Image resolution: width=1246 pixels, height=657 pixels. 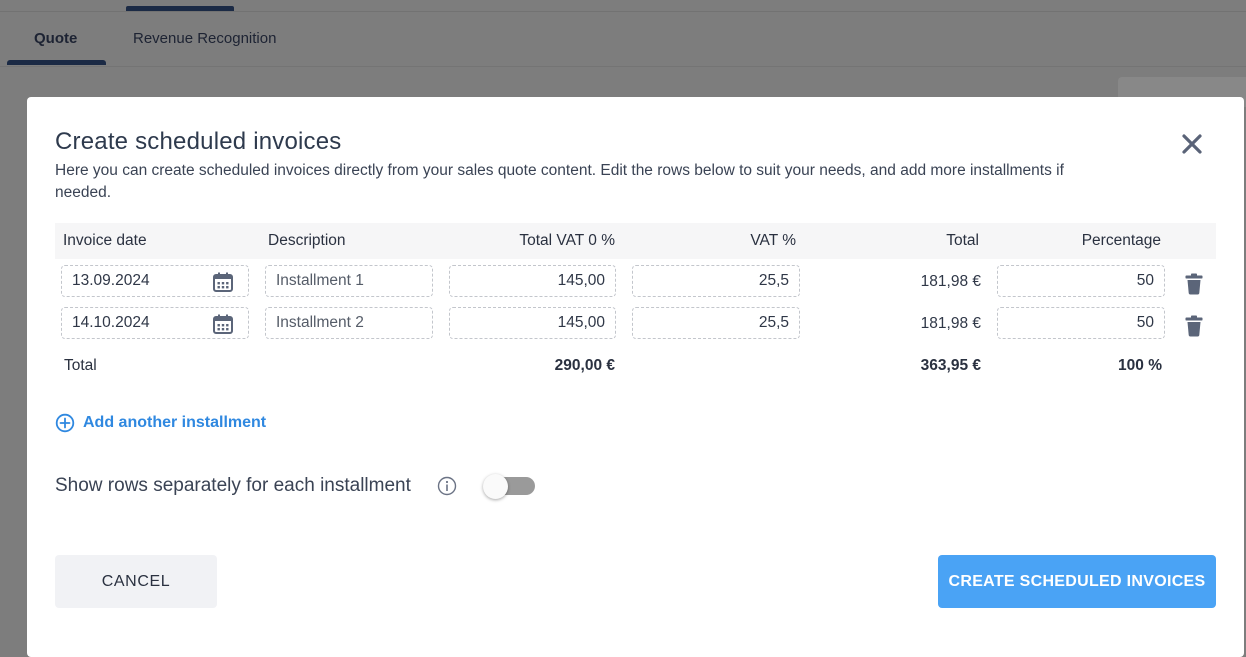 What do you see at coordinates (773, 240) in the screenshot?
I see `header-vat-percent: VAT %` at bounding box center [773, 240].